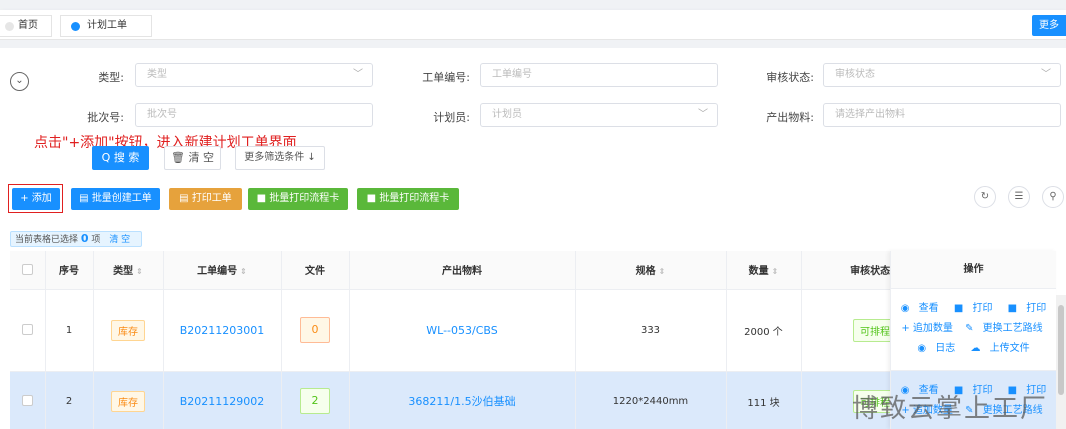  I want to click on audit-select: 审核状态 ﹀, so click(942, 75).